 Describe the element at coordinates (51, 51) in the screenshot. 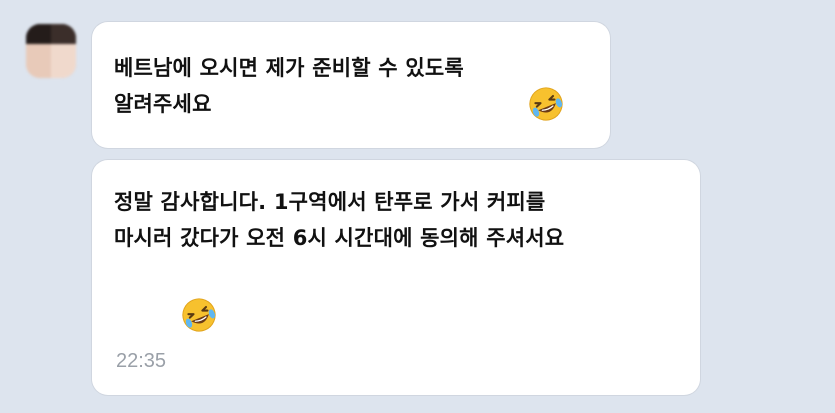

I see `avatar` at that location.